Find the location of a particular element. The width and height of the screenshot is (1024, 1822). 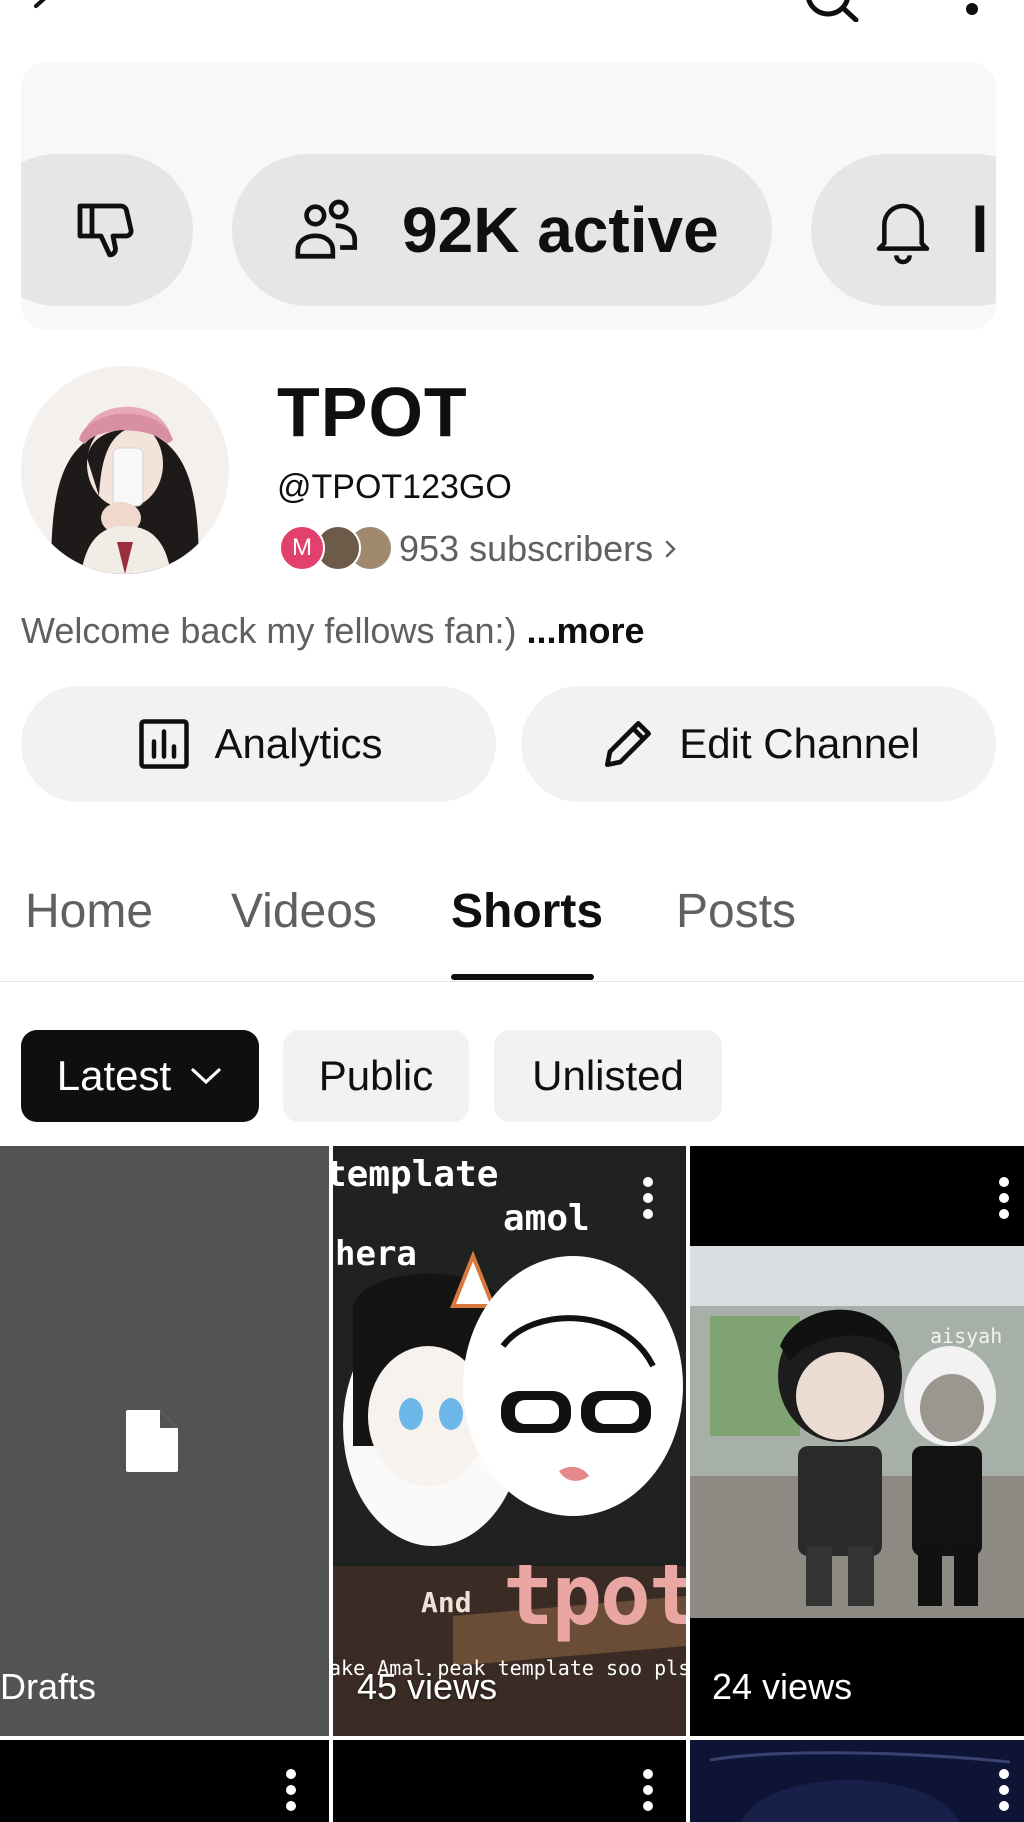

channel-name: TPOT is located at coordinates (372, 412).